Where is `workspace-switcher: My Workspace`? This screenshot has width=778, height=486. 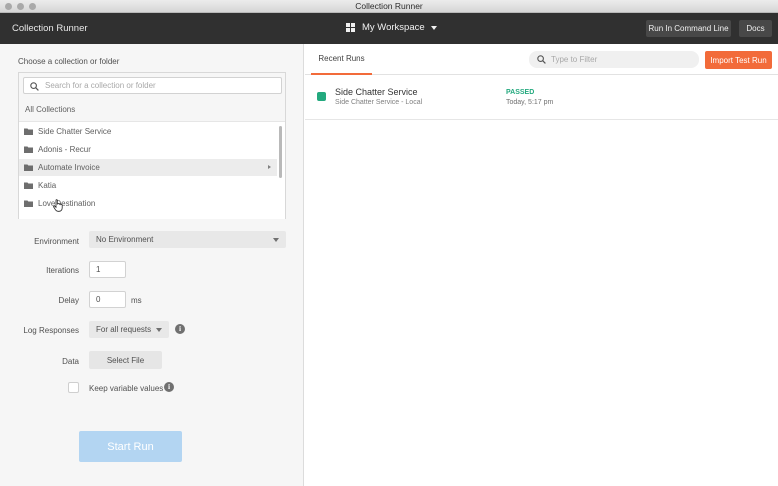
workspace-switcher: My Workspace is located at coordinates (391, 27).